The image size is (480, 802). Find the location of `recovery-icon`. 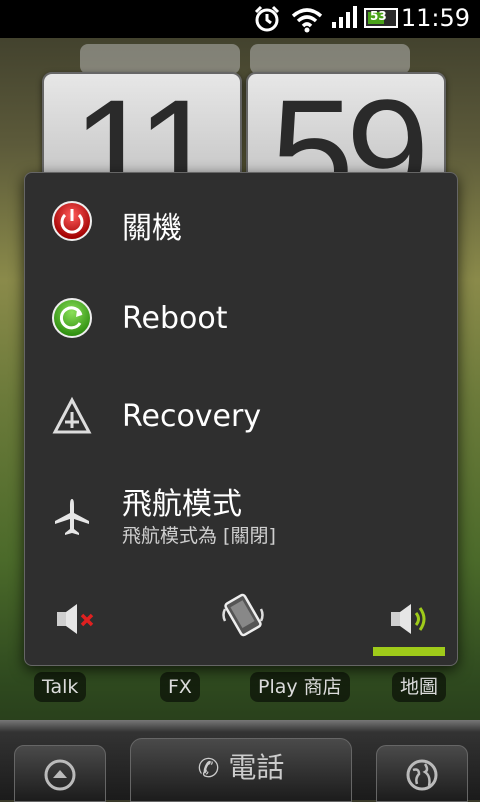

recovery-icon is located at coordinates (72, 415).